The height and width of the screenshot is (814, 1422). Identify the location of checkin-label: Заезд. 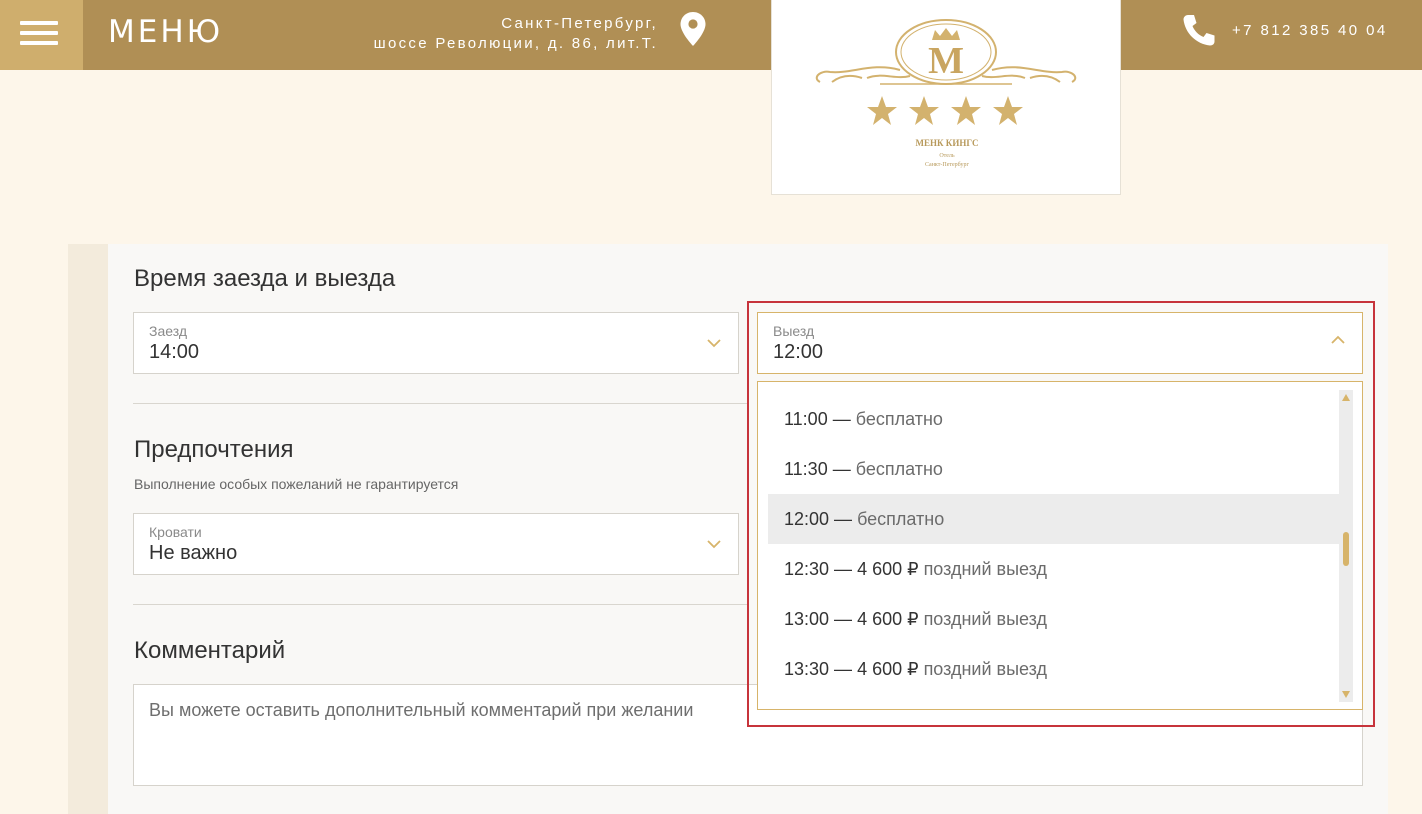
(168, 331).